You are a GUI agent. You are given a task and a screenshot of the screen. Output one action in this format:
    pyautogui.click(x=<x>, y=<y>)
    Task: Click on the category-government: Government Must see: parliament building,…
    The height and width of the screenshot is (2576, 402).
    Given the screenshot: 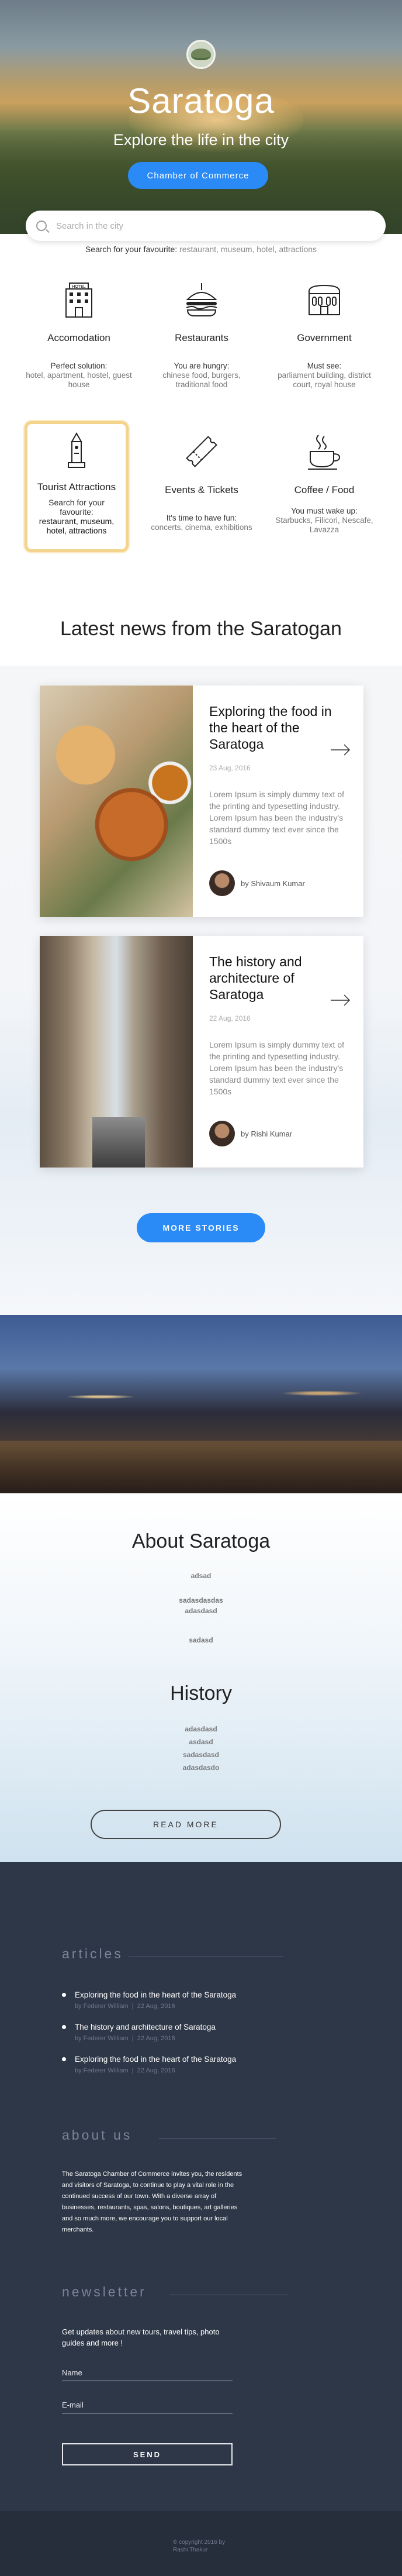 What is the action you would take?
    pyautogui.click(x=324, y=339)
    